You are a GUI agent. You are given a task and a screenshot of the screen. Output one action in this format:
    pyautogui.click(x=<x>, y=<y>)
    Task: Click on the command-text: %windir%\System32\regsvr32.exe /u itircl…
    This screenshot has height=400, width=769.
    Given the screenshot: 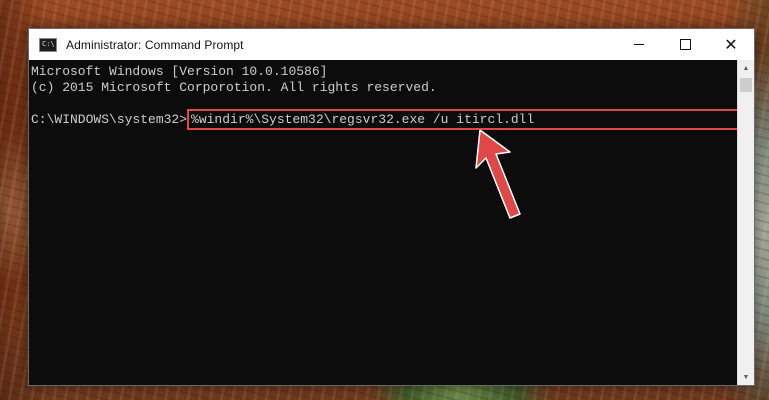 What is the action you would take?
    pyautogui.click(x=362, y=119)
    